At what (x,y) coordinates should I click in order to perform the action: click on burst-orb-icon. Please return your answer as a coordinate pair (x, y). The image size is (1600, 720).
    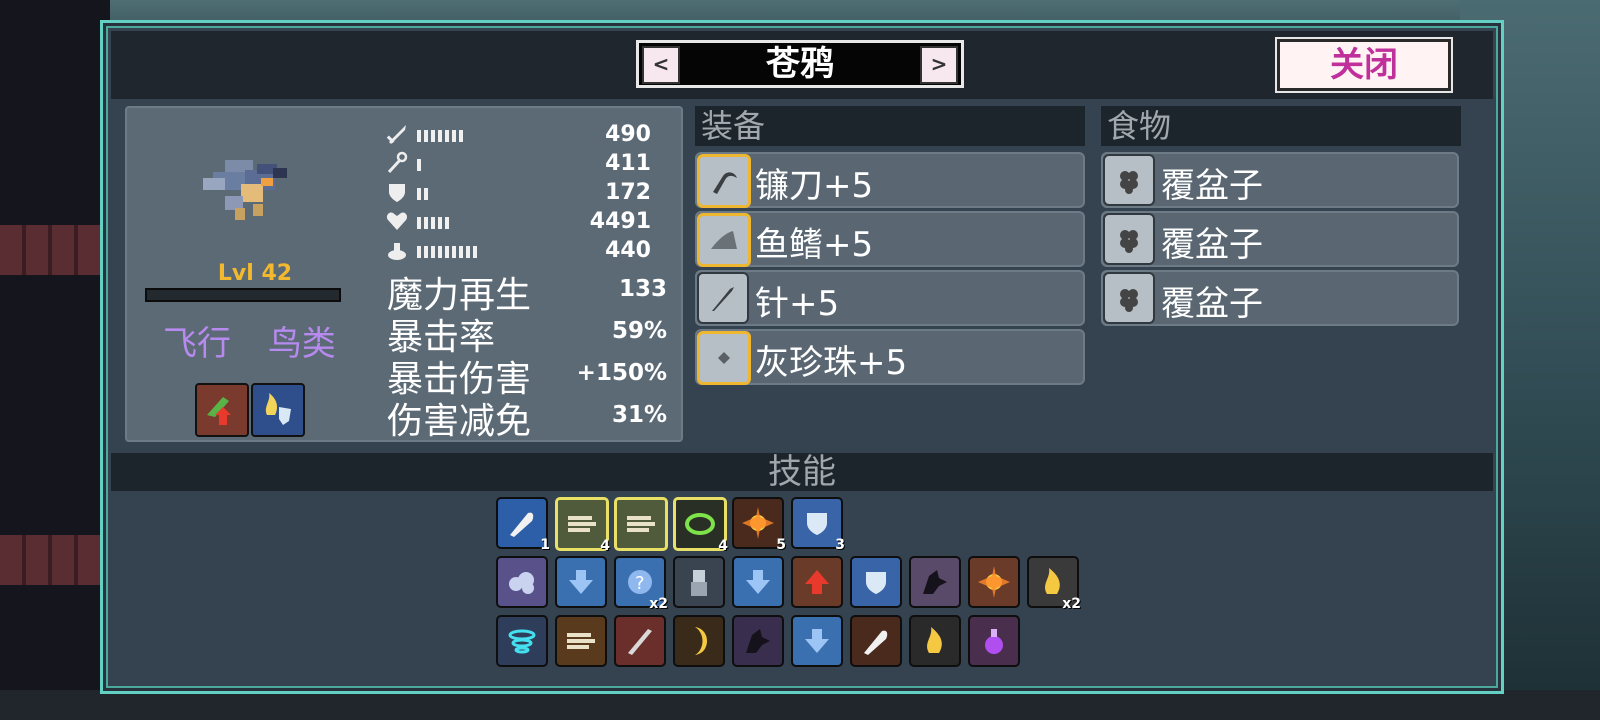
    Looking at the image, I should click on (994, 582).